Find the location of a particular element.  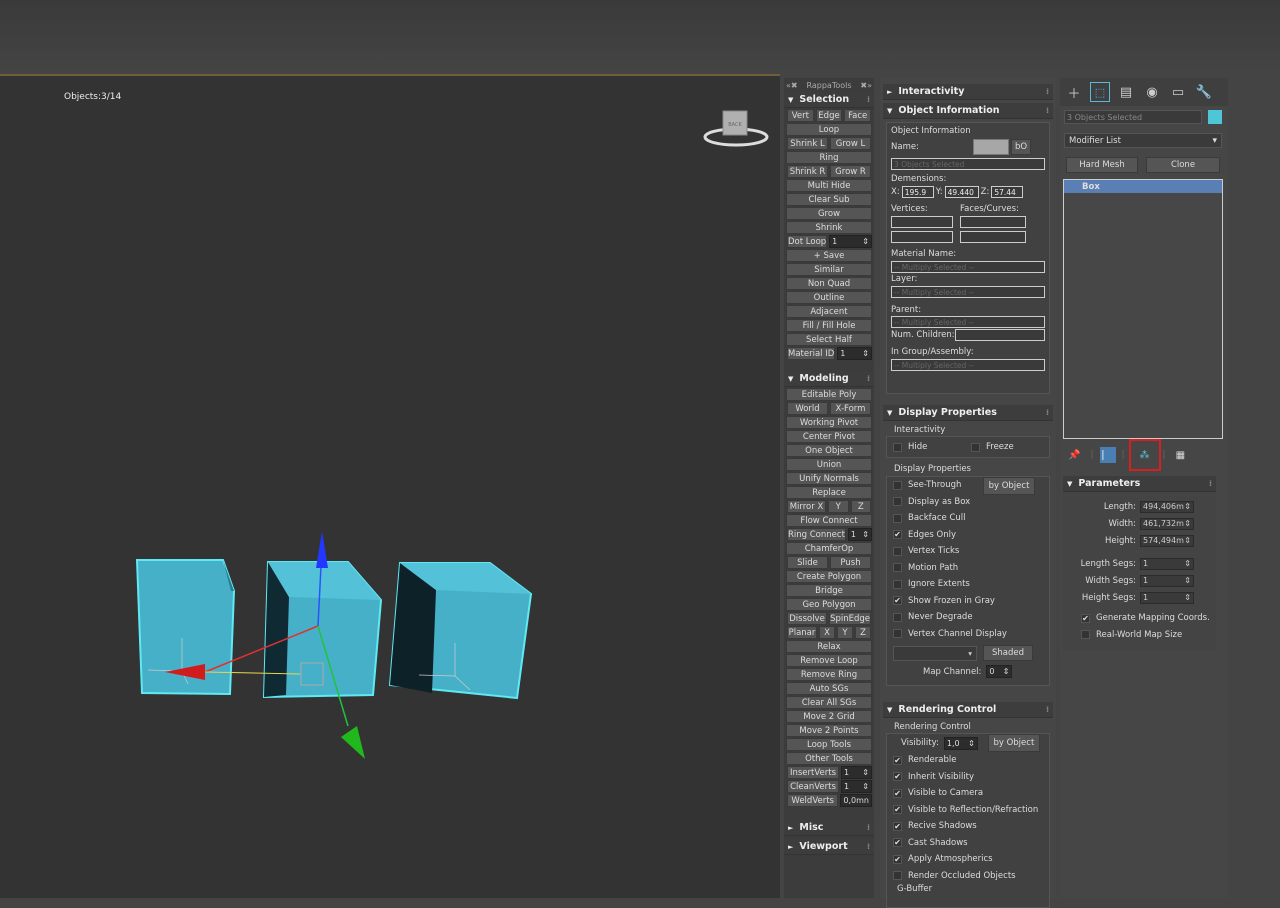

geo-polygon-button: Geo Polygon is located at coordinates (829, 604).